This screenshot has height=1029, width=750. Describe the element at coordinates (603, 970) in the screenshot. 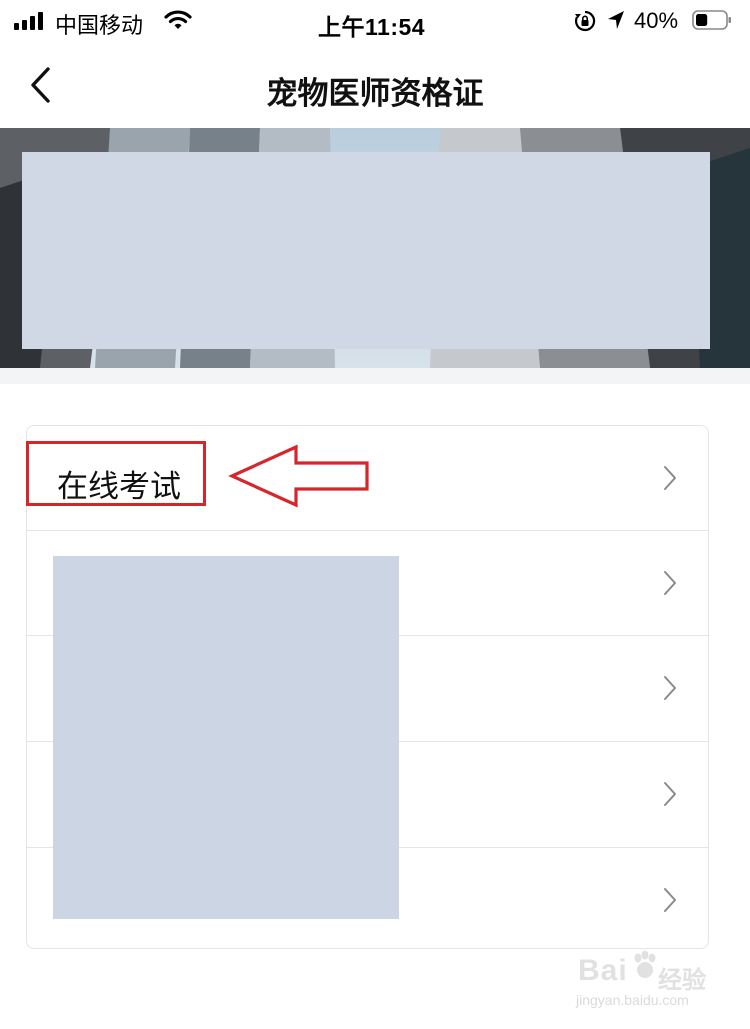

I see `watermark-brand: Bai` at that location.